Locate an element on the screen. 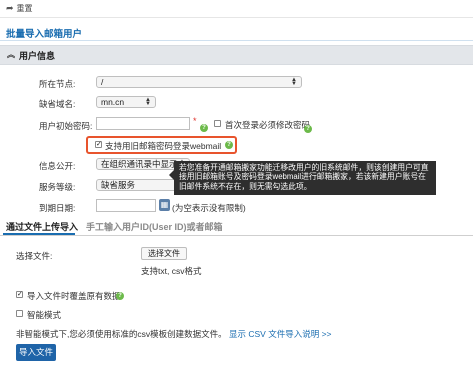  chevron-up-icon: ︽ is located at coordinates (11, 54).